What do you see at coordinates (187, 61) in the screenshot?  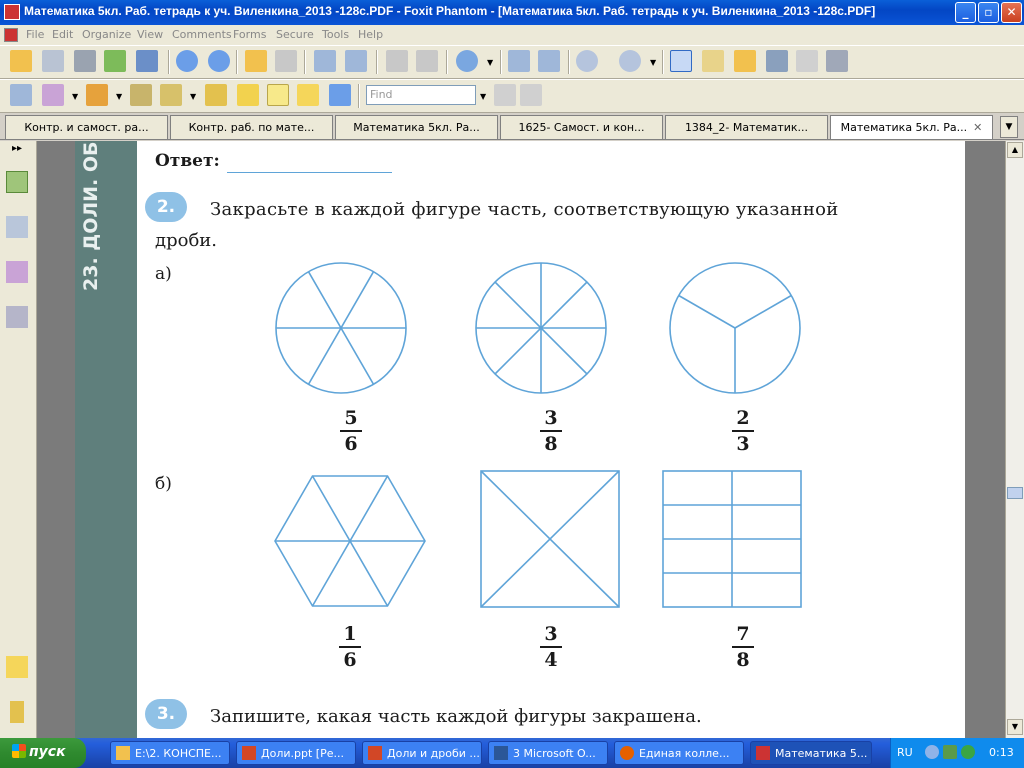 I see `previous-page-icon` at bounding box center [187, 61].